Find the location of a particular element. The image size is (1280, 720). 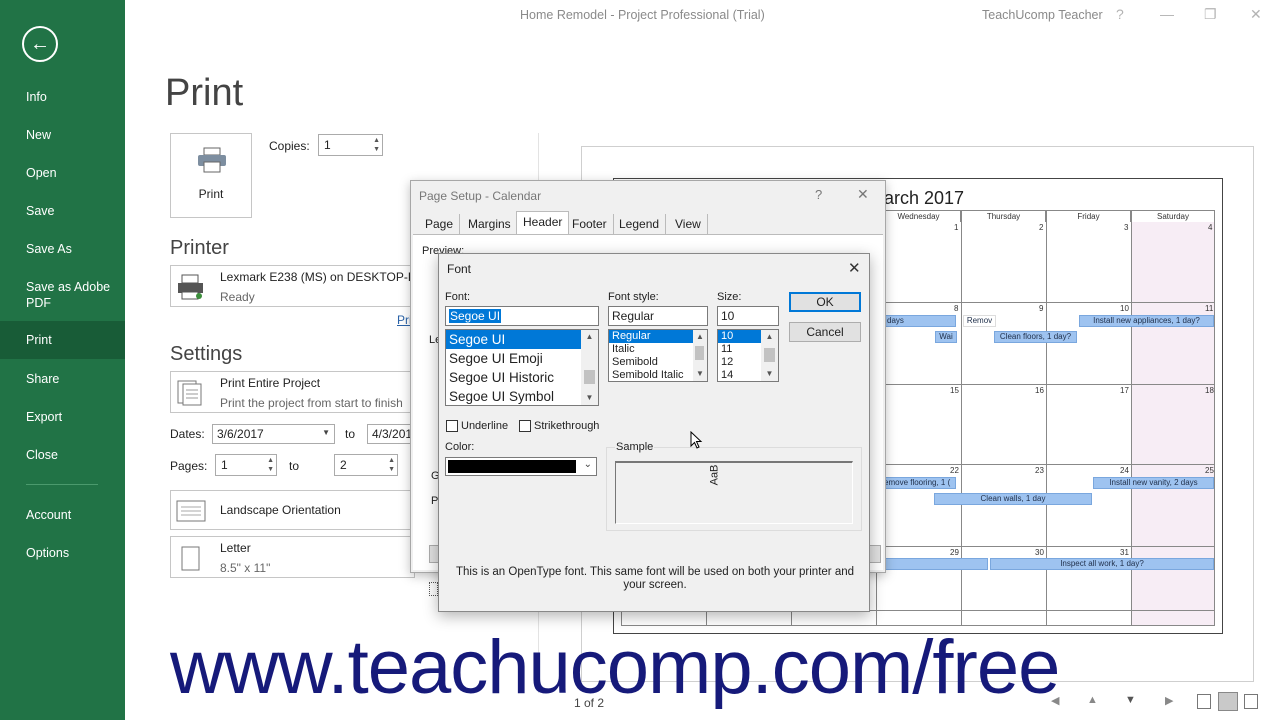

strikethrough-checkbox is located at coordinates (525, 426).